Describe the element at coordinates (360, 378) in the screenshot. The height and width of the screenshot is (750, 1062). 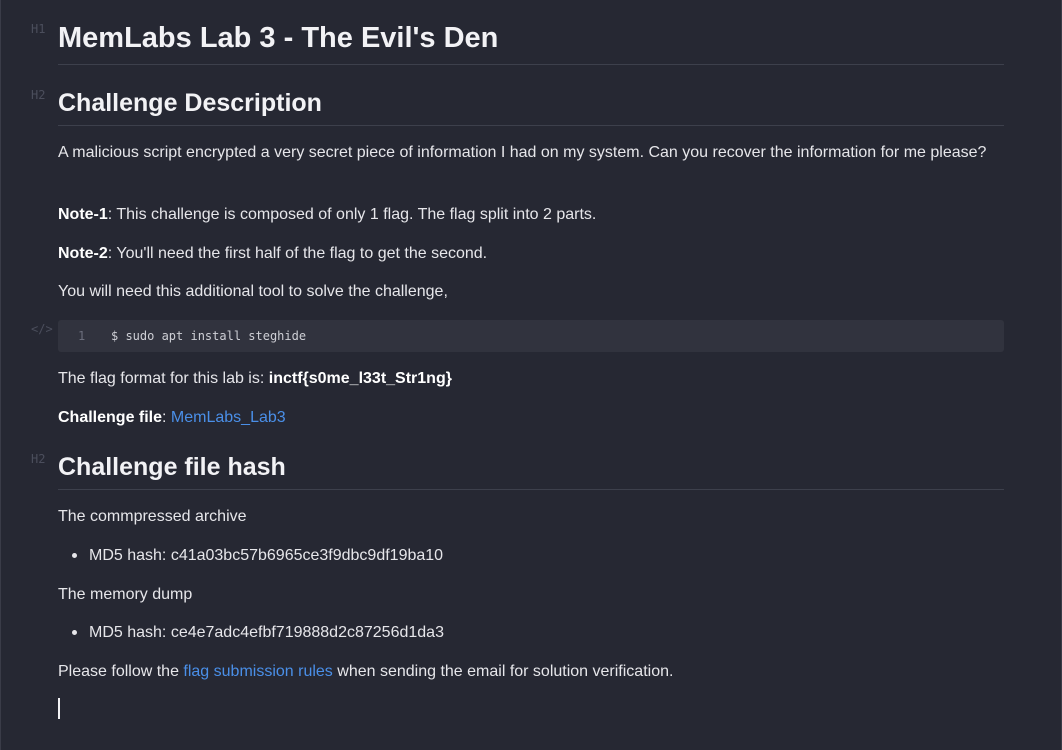
I see `flag-format-value: inctf{s0me_l33t_Str1ng}` at that location.